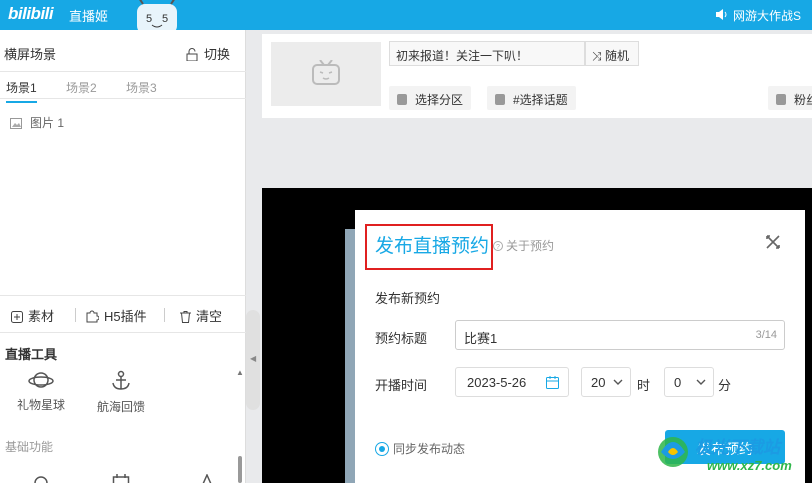 Image resolution: width=812 pixels, height=483 pixels. Describe the element at coordinates (620, 335) in the screenshot. I see `reservation-title-input: 比赛1 3/14` at that location.